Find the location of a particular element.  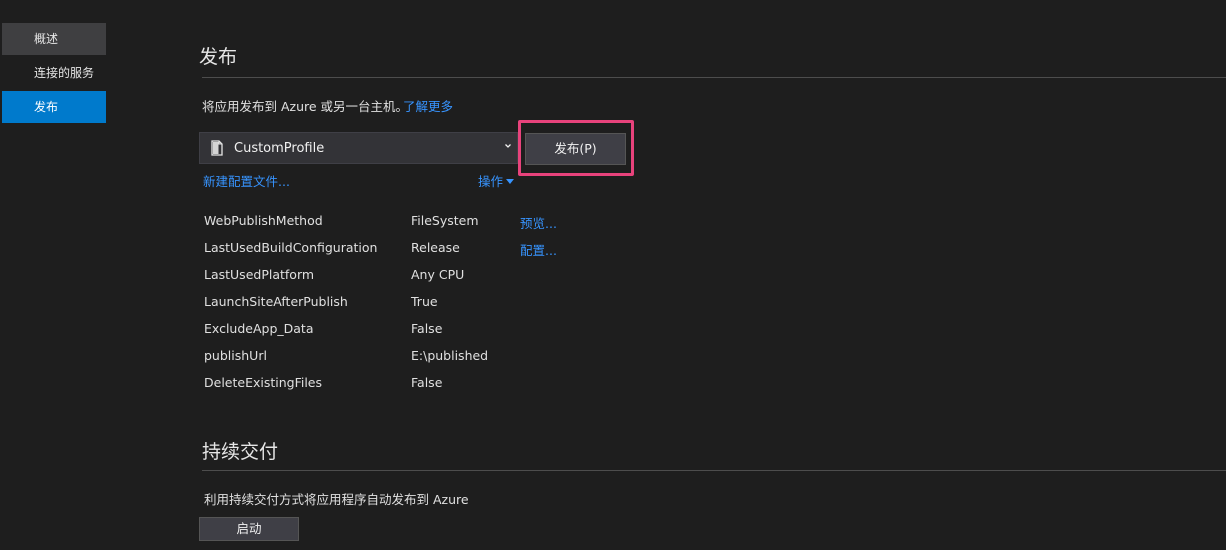

property-value: FileSystem is located at coordinates (445, 220).